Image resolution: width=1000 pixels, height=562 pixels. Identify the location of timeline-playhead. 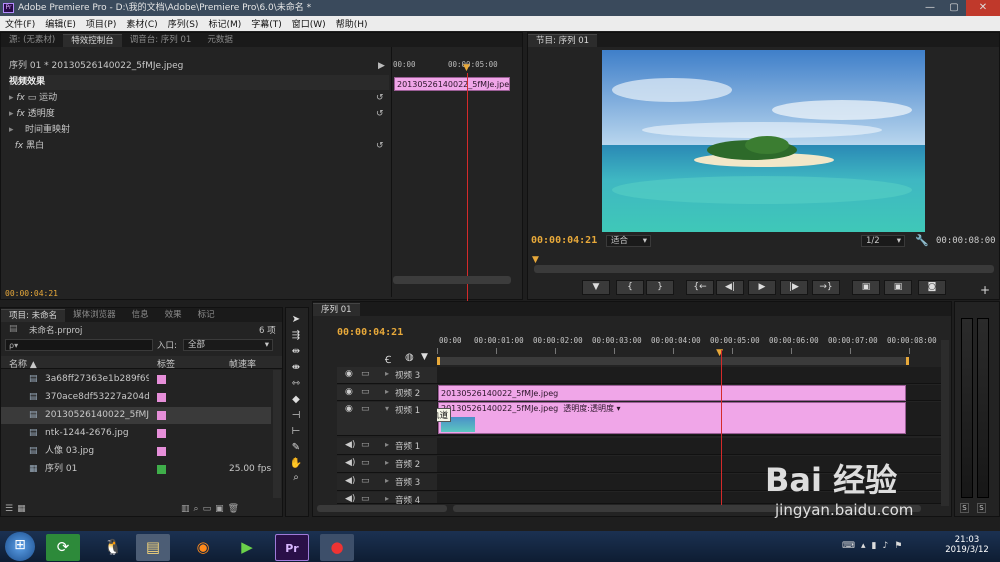
(722, 427).